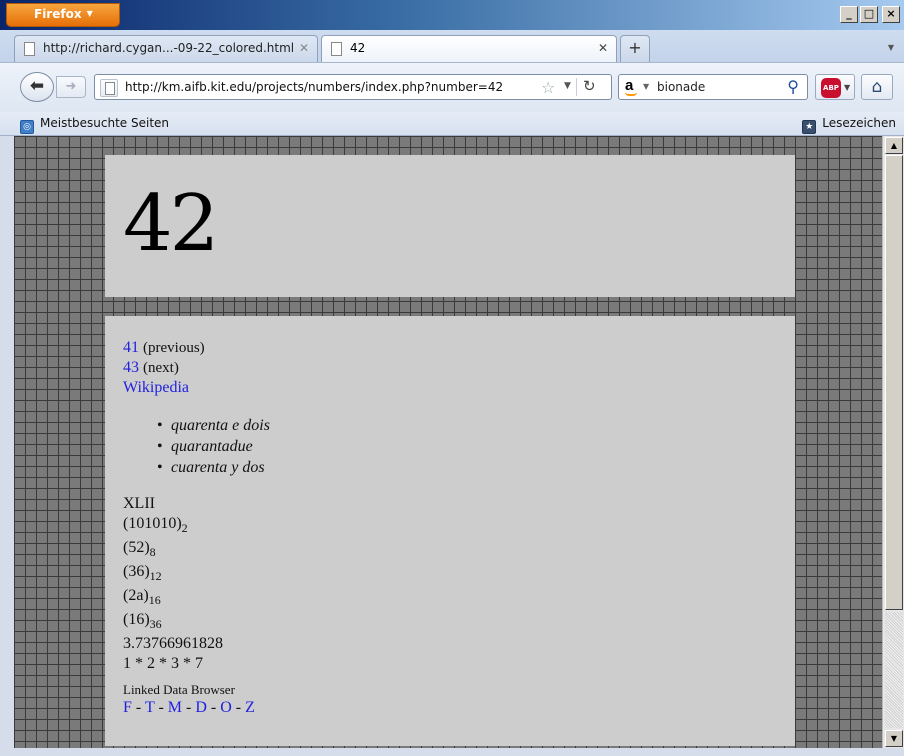  What do you see at coordinates (631, 94) in the screenshot?
I see `amazon-smile-icon` at bounding box center [631, 94].